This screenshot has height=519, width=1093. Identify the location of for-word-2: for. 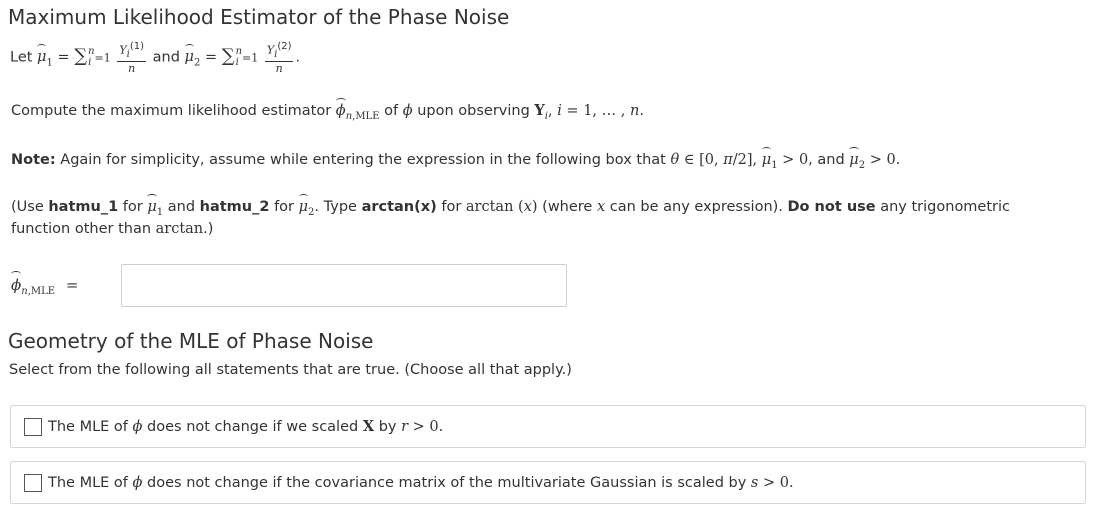
(284, 207).